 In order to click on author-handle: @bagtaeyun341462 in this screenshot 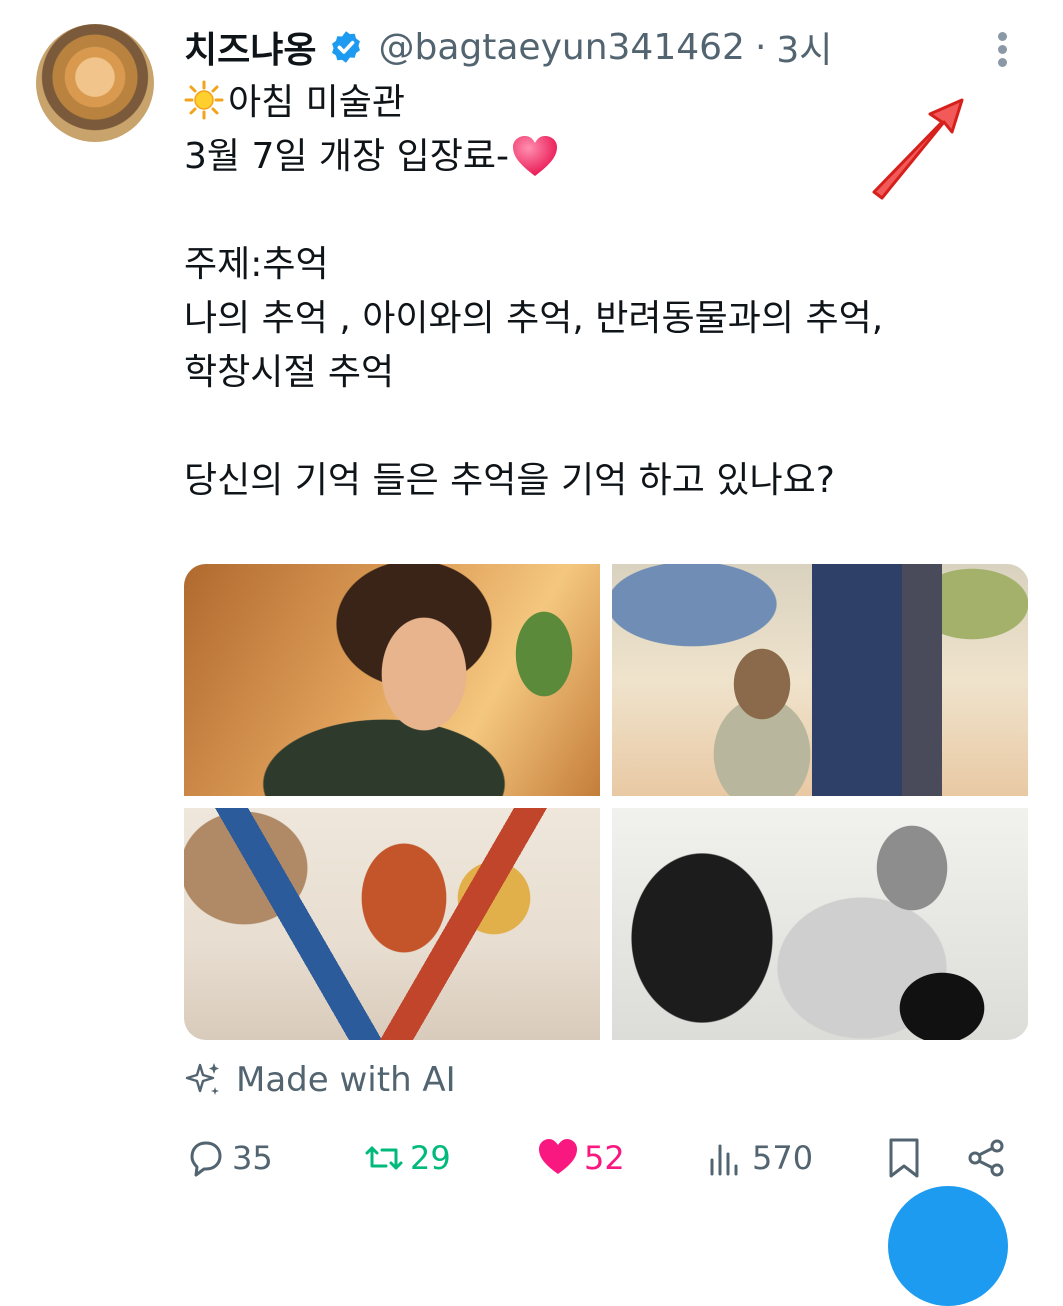, I will do `click(561, 47)`.